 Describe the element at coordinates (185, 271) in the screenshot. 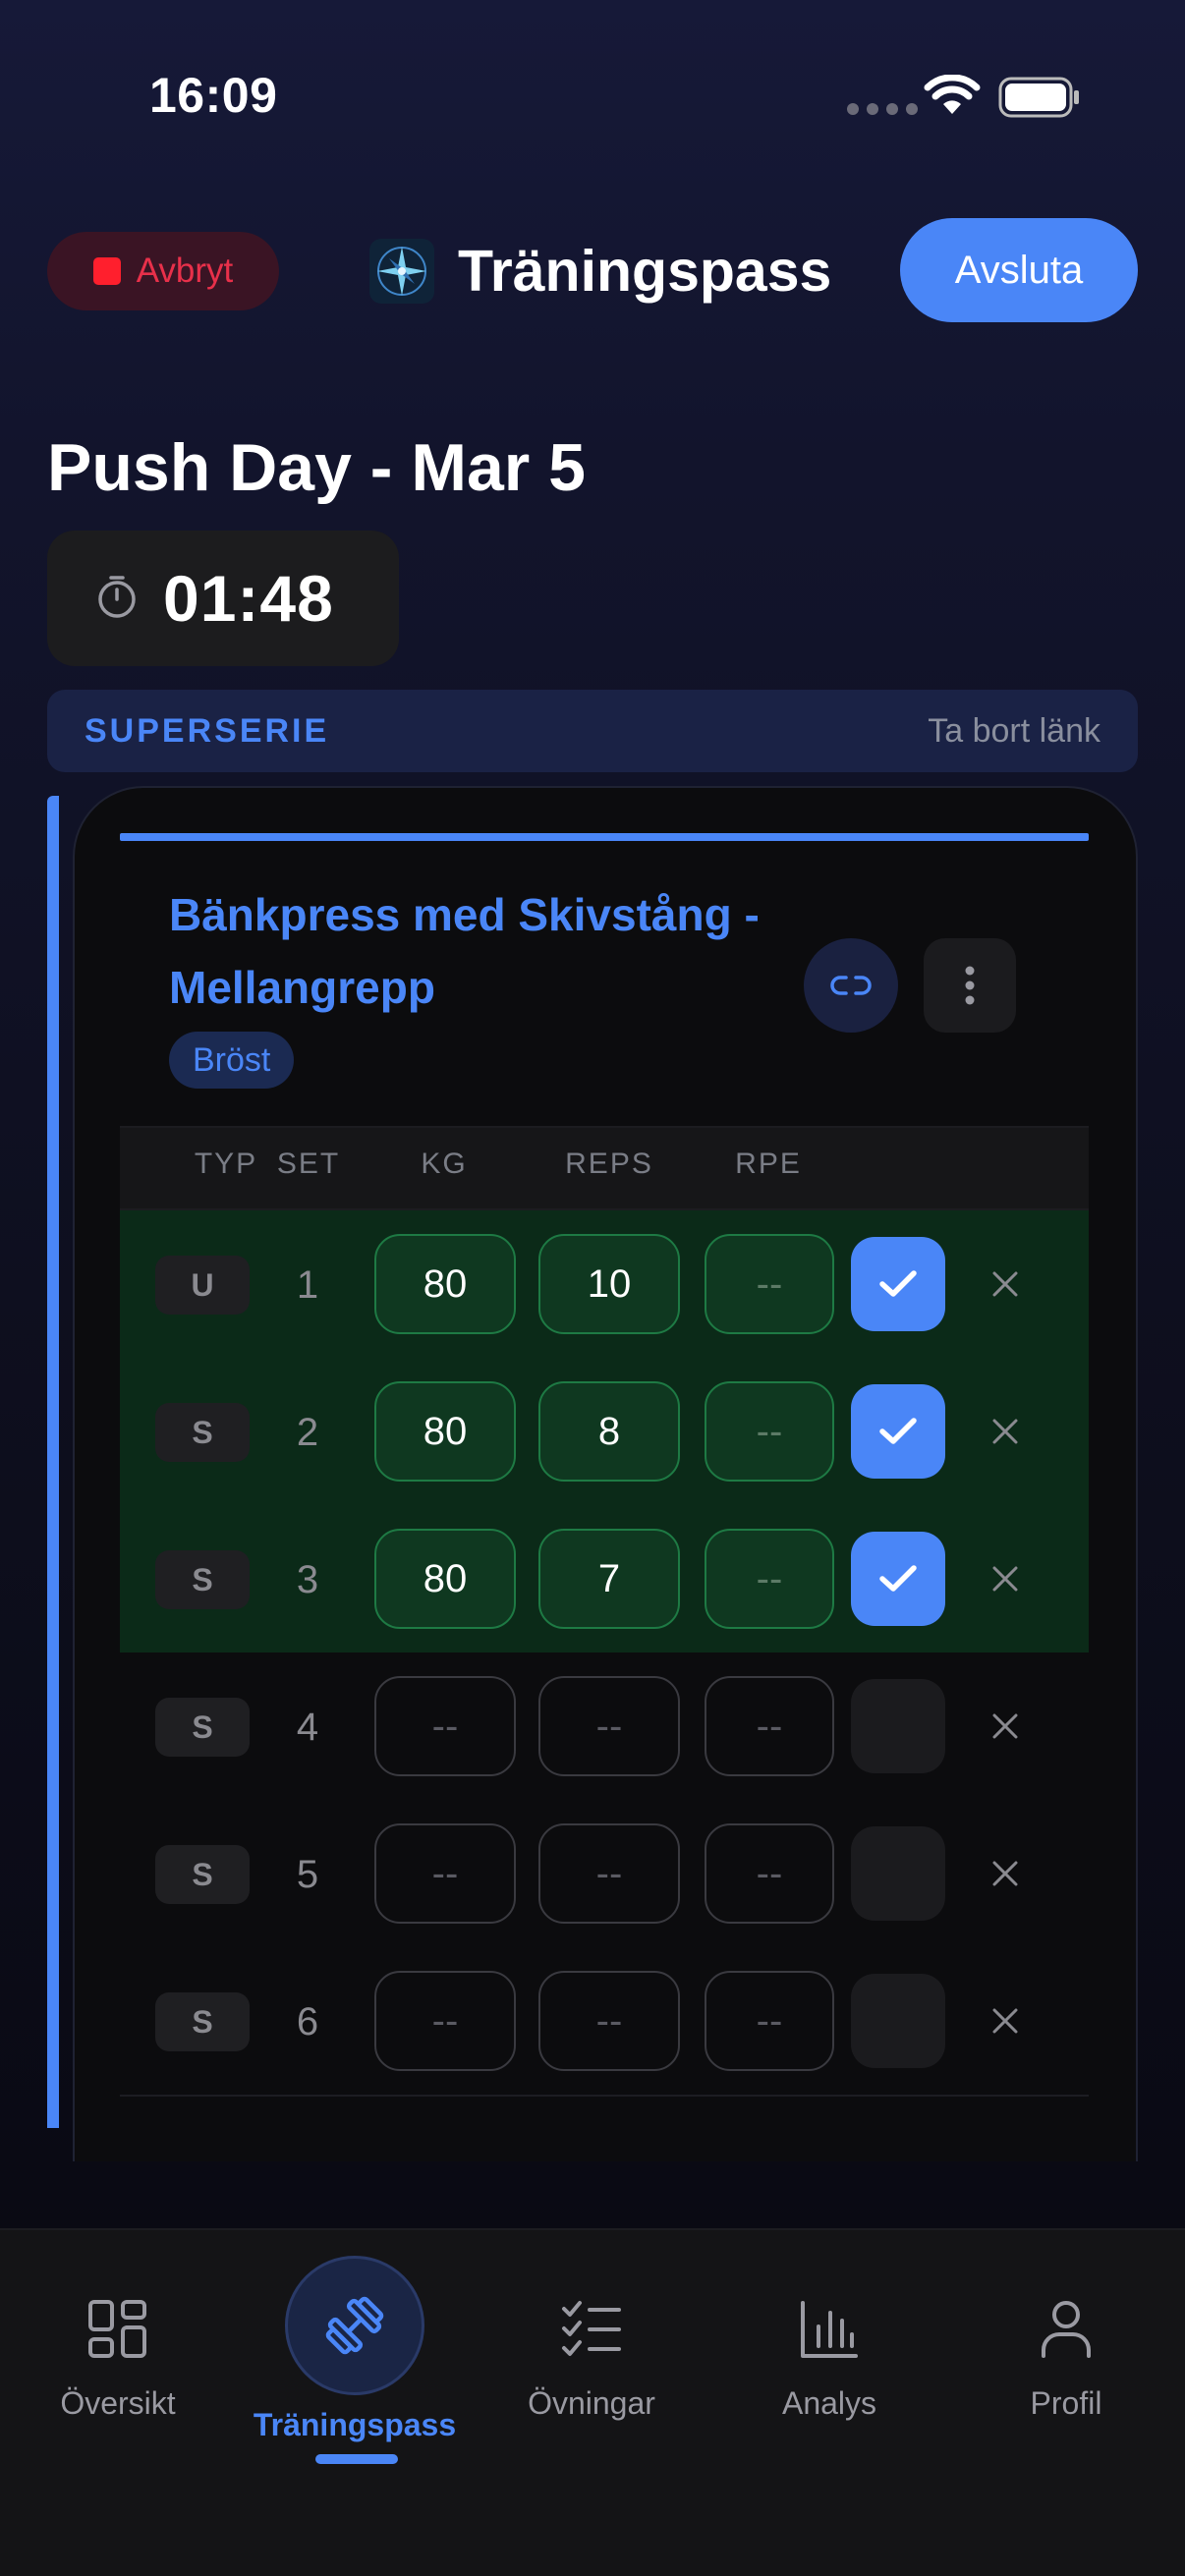

I see `cancel-label: Avbryt` at that location.